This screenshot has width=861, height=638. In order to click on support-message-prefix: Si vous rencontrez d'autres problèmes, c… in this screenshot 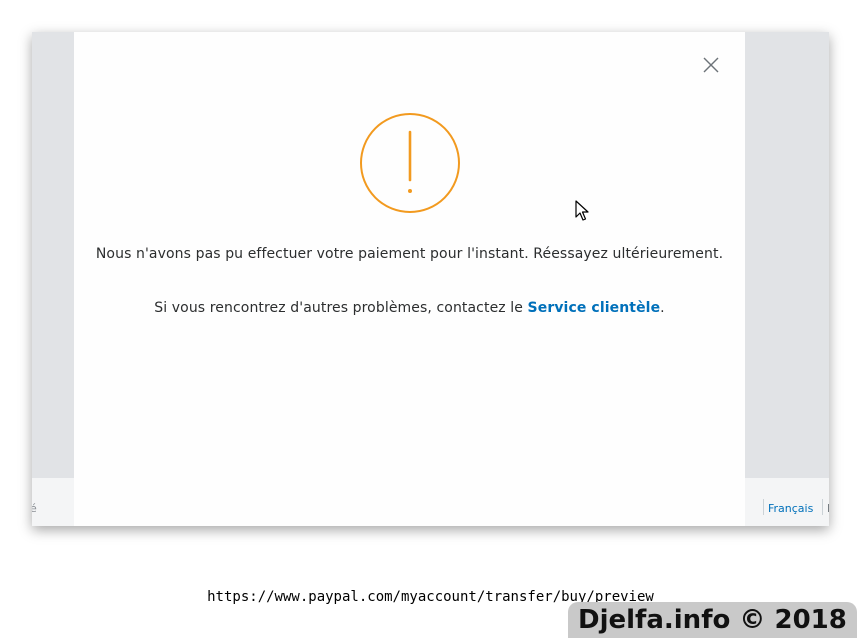, I will do `click(341, 308)`.